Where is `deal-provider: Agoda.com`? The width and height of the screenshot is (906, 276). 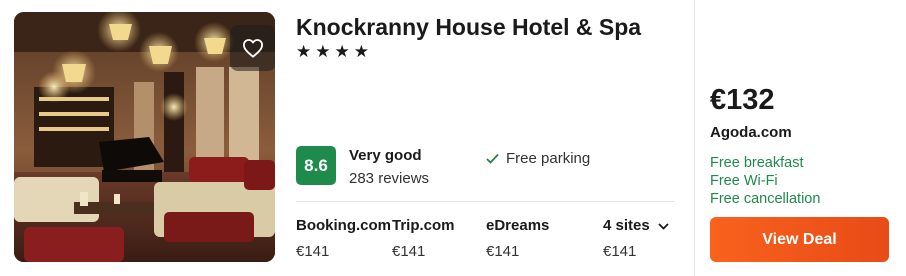
deal-provider: Agoda.com is located at coordinates (751, 132).